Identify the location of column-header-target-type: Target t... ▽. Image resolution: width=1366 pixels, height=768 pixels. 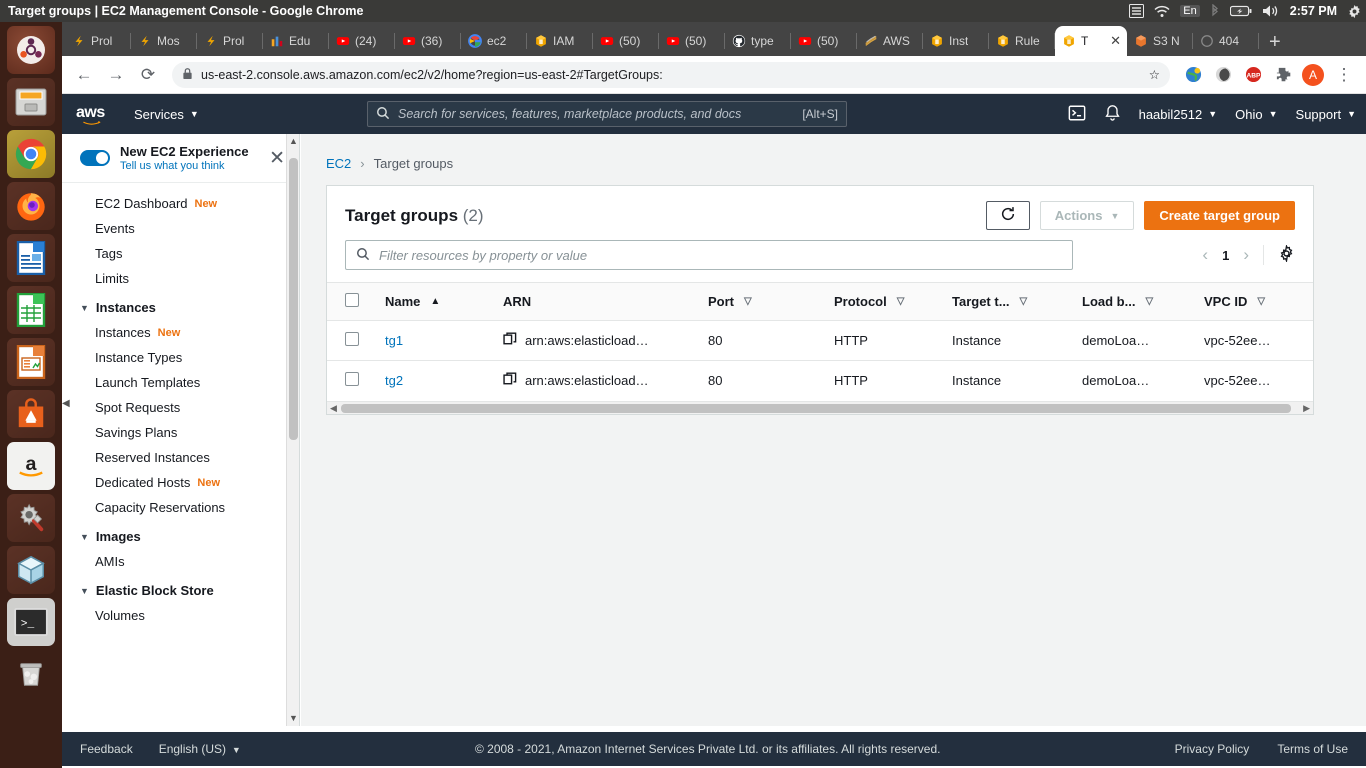
(1003, 301).